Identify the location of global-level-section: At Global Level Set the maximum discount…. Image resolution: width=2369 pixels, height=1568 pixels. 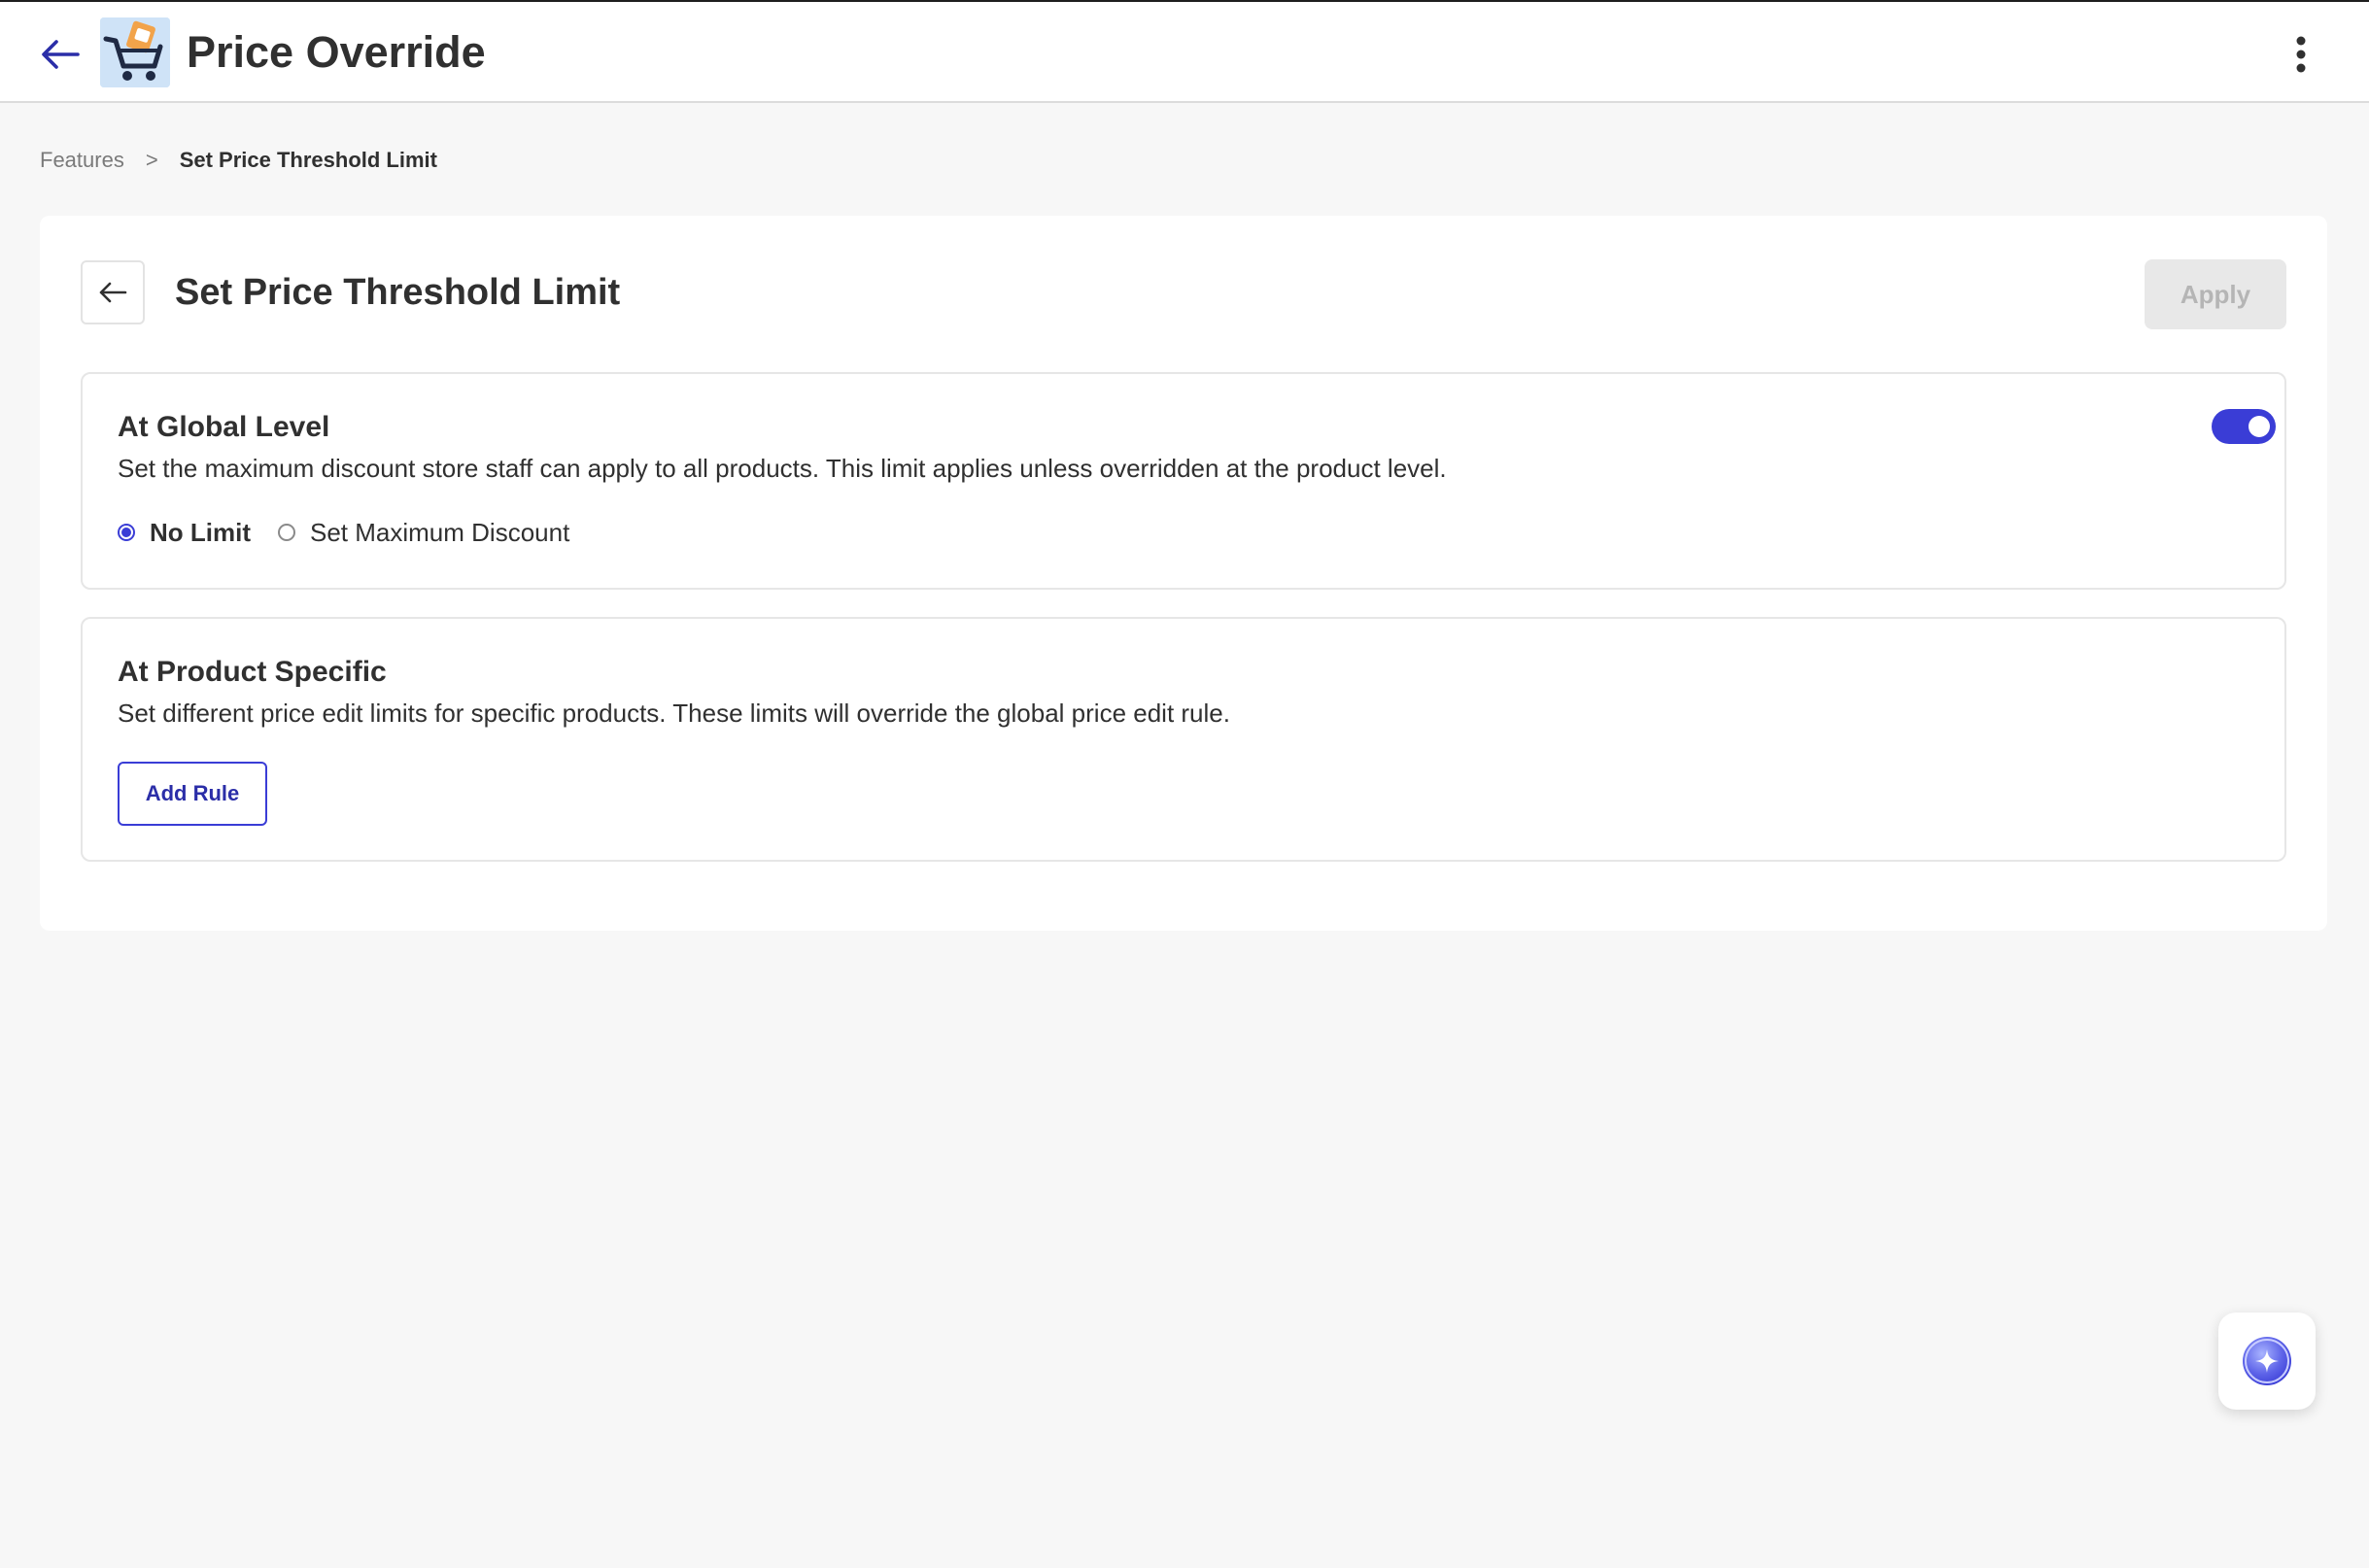
(1183, 481).